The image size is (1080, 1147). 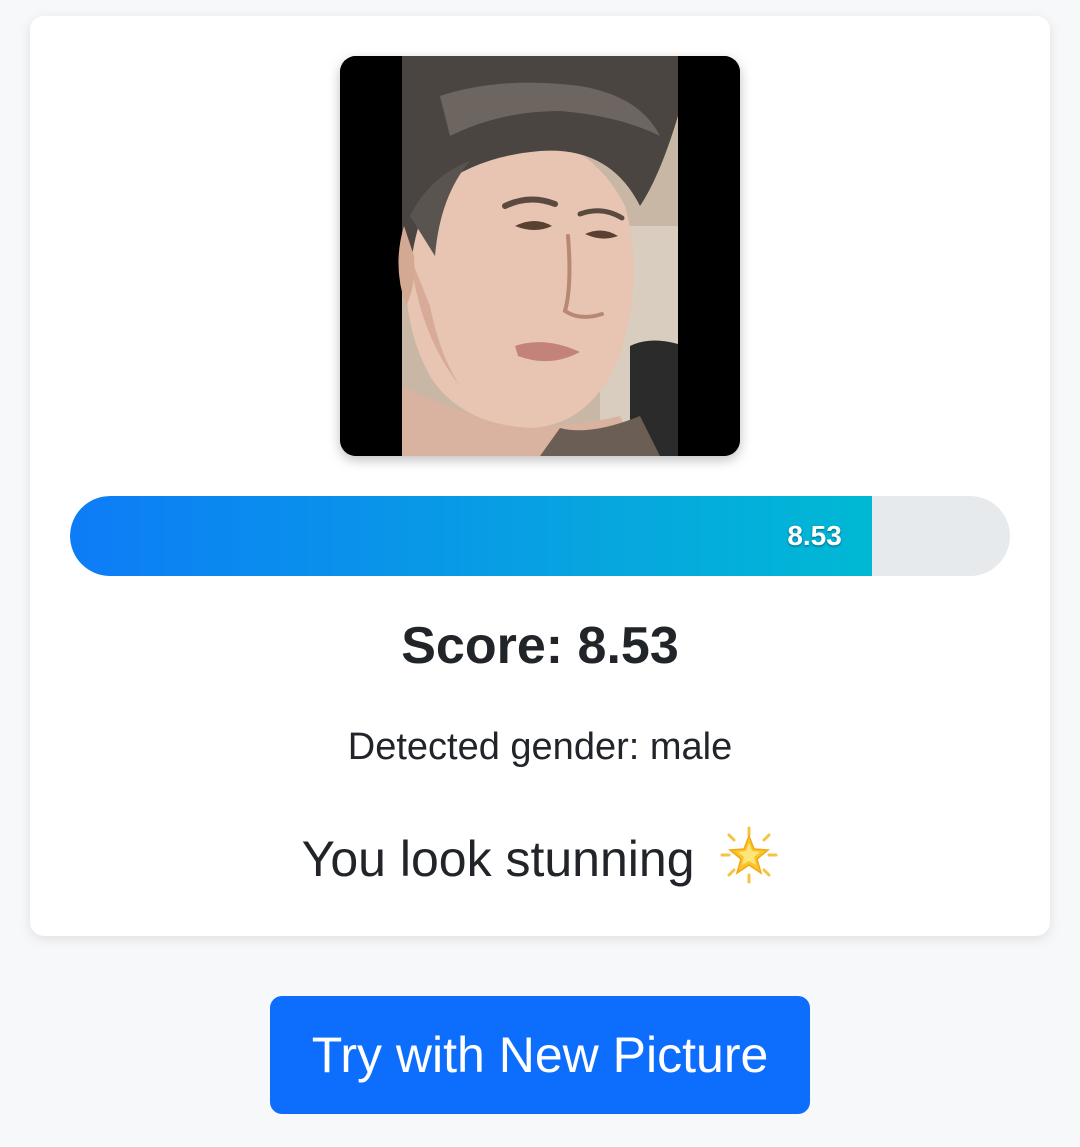 I want to click on detected-gender-text: Detected gender: male, so click(x=540, y=747).